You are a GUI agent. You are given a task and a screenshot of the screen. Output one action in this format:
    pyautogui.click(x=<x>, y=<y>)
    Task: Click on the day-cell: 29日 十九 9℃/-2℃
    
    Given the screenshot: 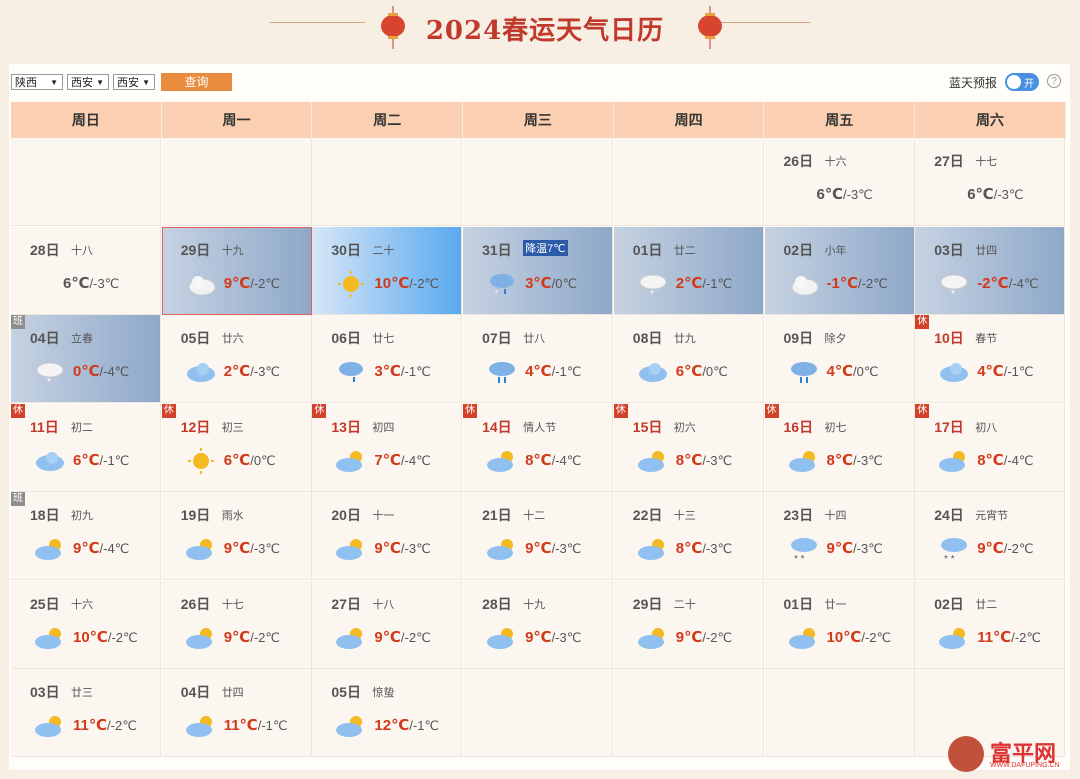 What is the action you would take?
    pyautogui.click(x=236, y=270)
    